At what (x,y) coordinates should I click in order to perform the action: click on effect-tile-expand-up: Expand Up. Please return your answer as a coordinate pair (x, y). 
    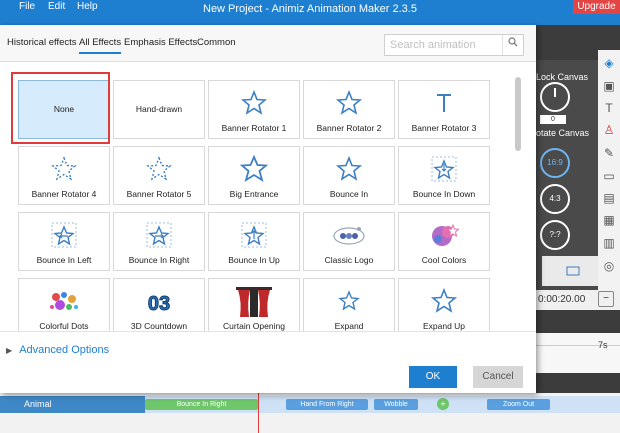
    Looking at the image, I should click on (444, 304).